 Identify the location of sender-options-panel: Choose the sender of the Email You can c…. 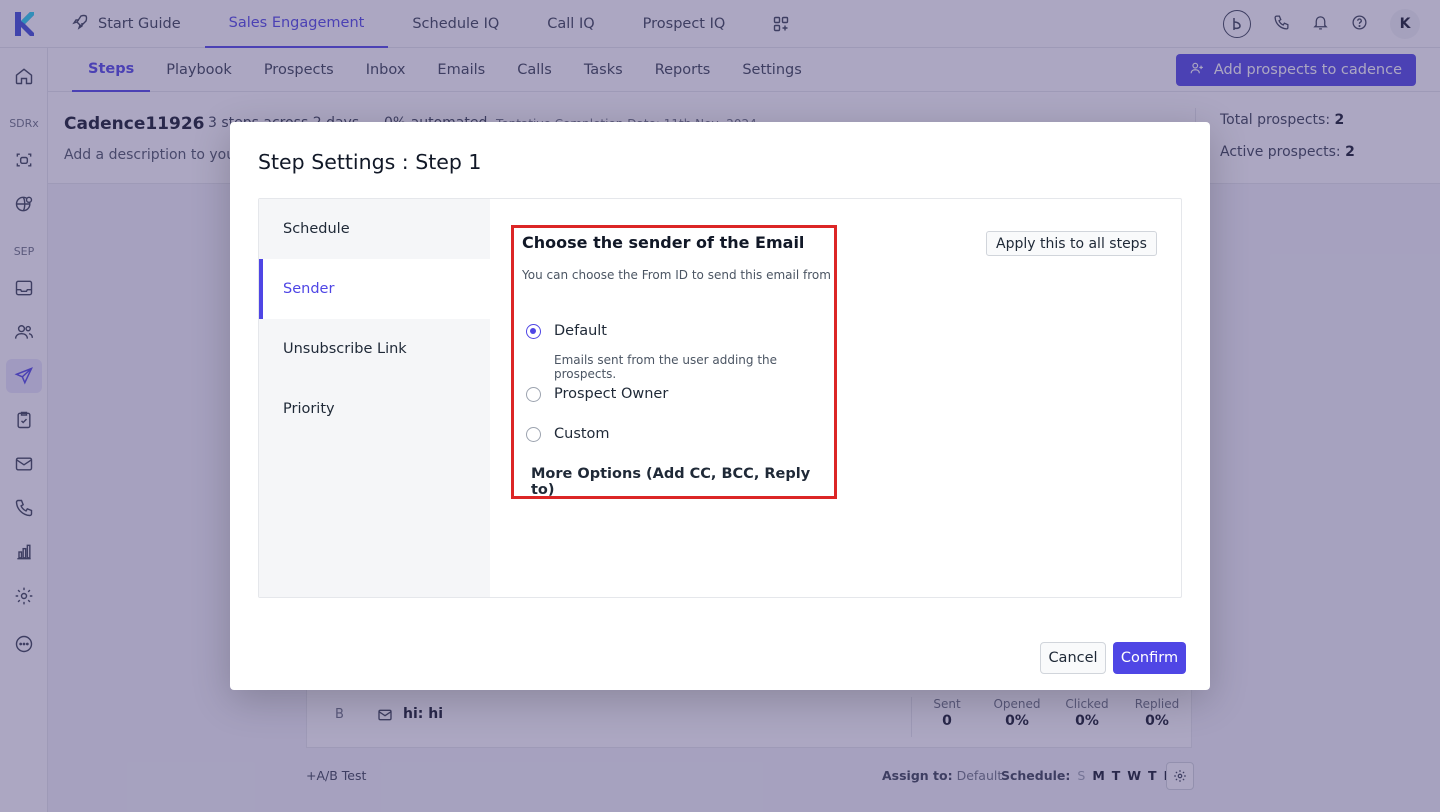
(674, 362).